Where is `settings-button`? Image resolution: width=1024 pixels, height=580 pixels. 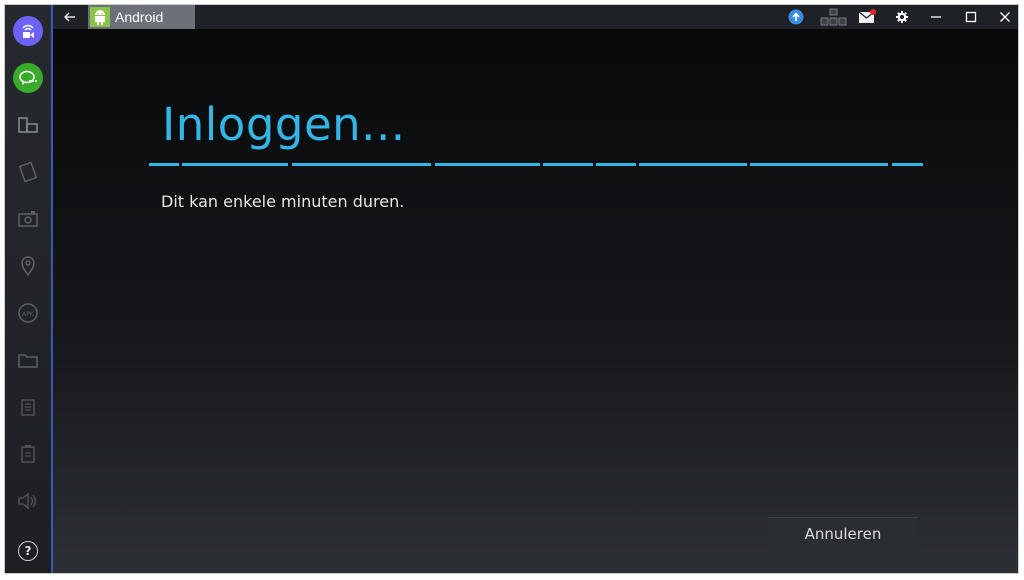
settings-button is located at coordinates (902, 17).